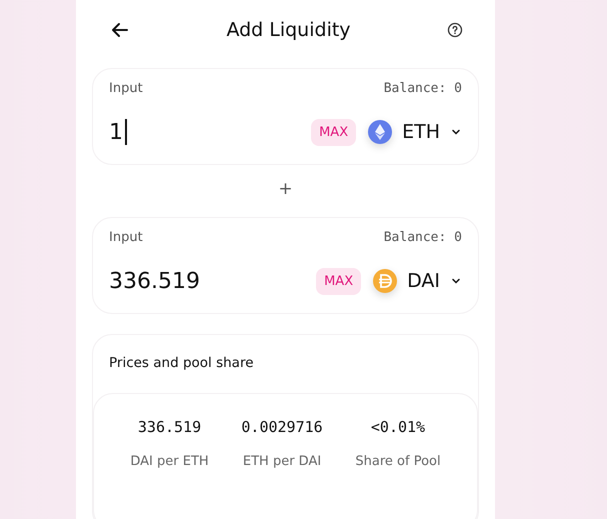 The height and width of the screenshot is (519, 607). Describe the element at coordinates (181, 363) in the screenshot. I see `section-title: Prices and pool share` at that location.